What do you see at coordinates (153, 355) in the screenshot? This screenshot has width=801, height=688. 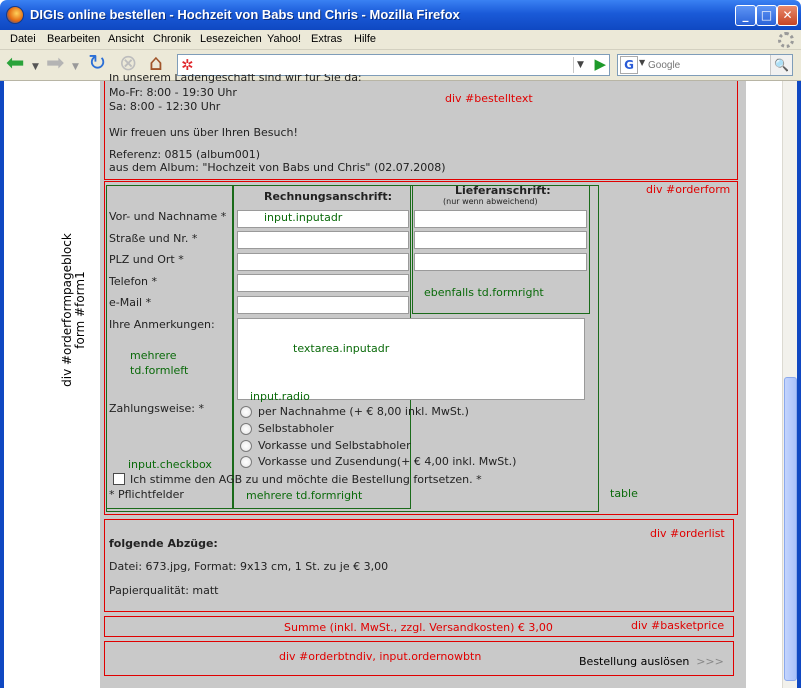 I see `annotation-formleft-1: mehrere` at bounding box center [153, 355].